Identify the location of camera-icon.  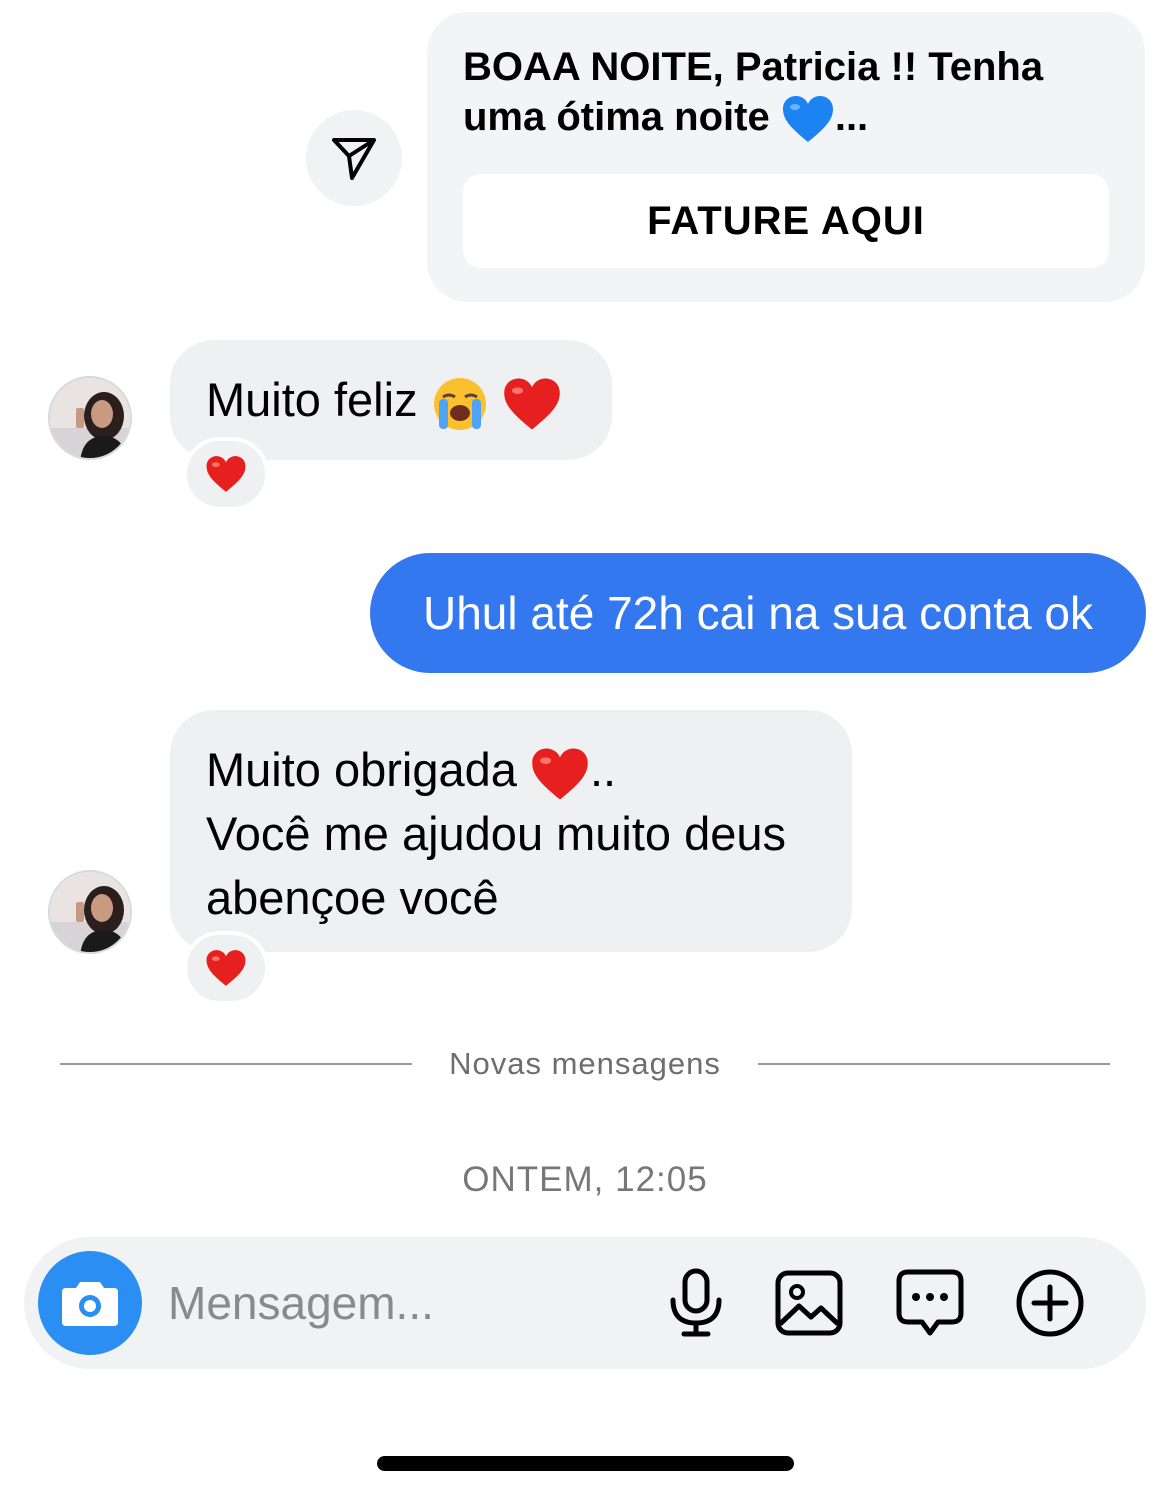
(90, 1304).